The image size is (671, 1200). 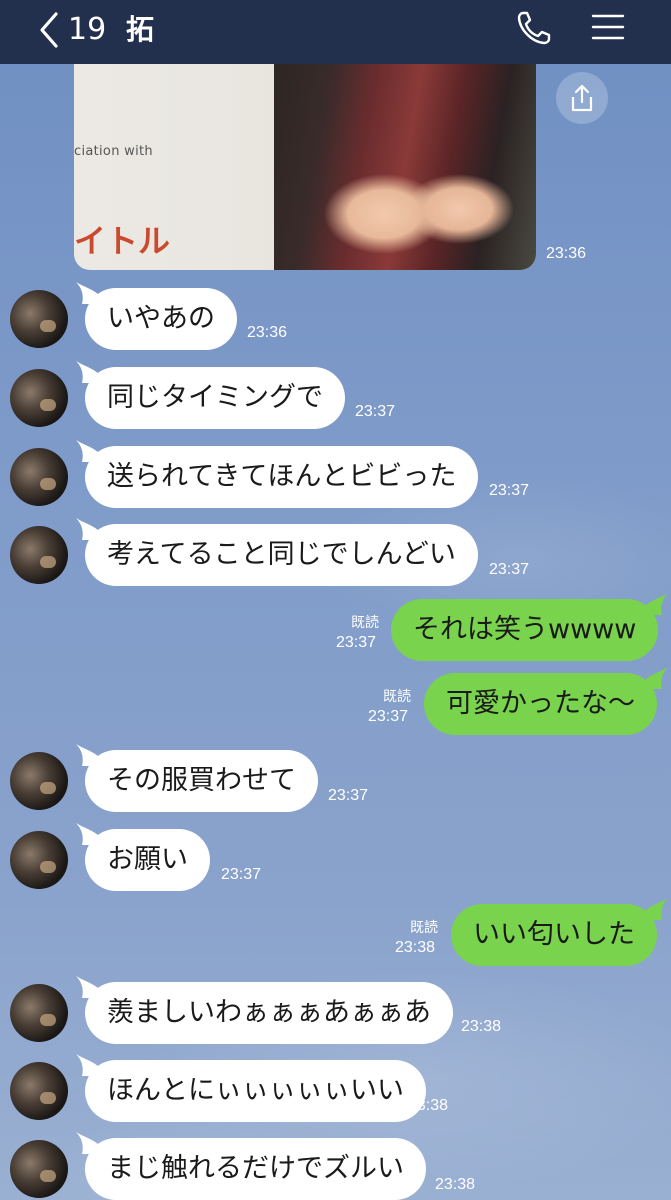 What do you see at coordinates (269, 1013) in the screenshot?
I see `message-bubble-incoming: 羨ましいわぁぁぁあぁぁあ` at bounding box center [269, 1013].